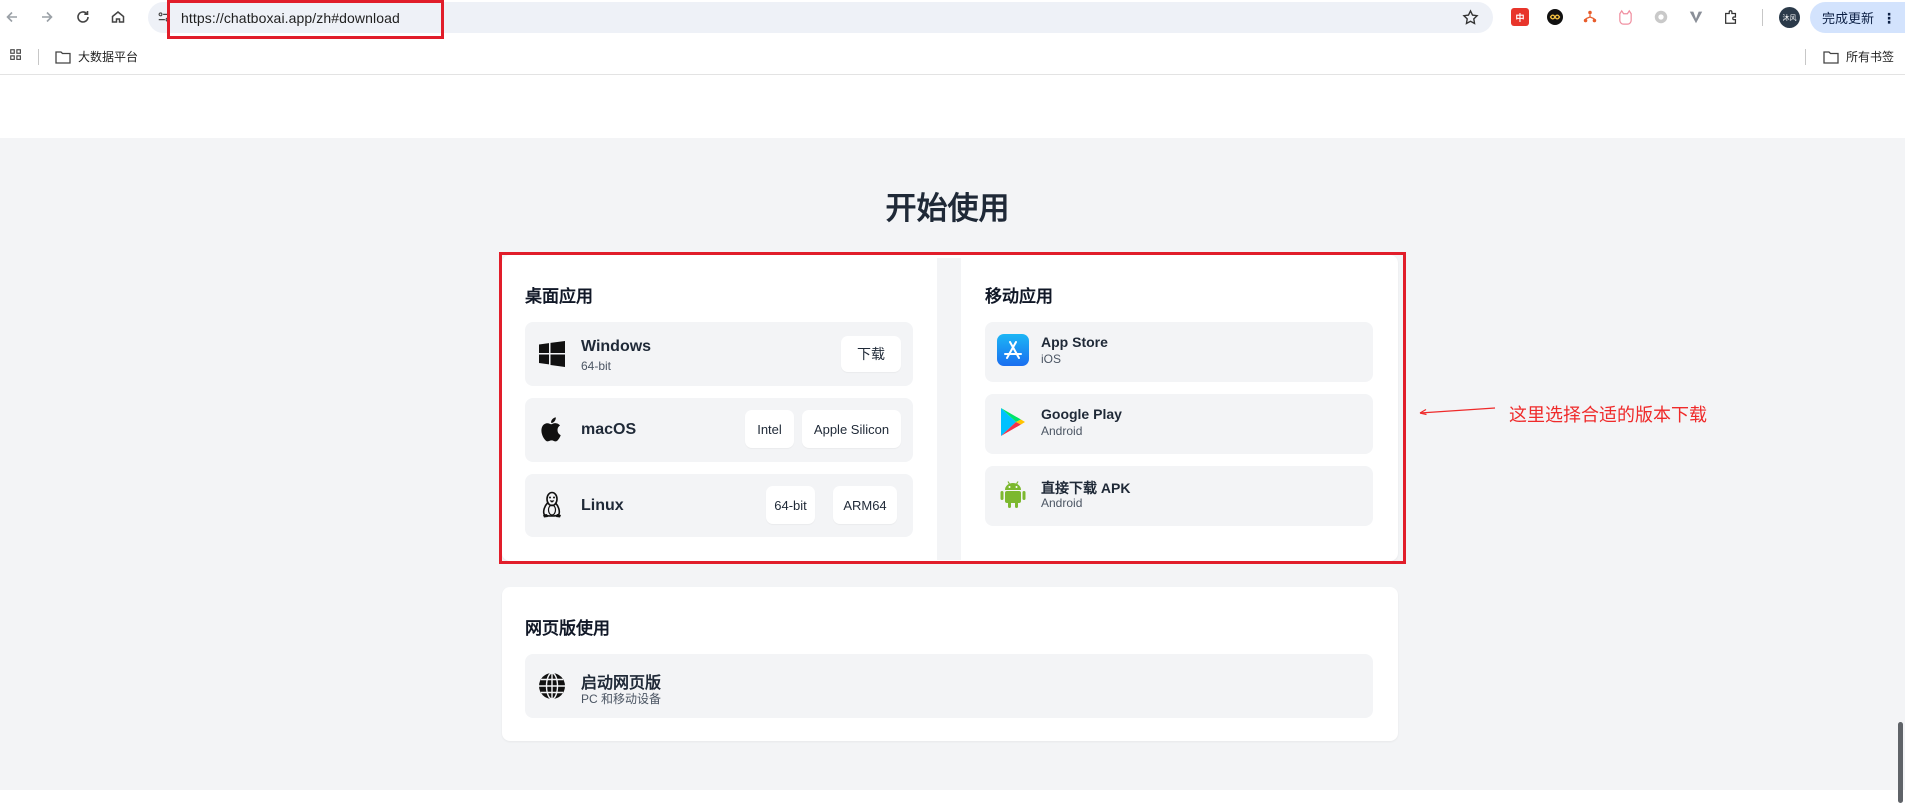 The height and width of the screenshot is (803, 1905). What do you see at coordinates (1870, 57) in the screenshot?
I see `all-bookmarks-label: 所有书签` at bounding box center [1870, 57].